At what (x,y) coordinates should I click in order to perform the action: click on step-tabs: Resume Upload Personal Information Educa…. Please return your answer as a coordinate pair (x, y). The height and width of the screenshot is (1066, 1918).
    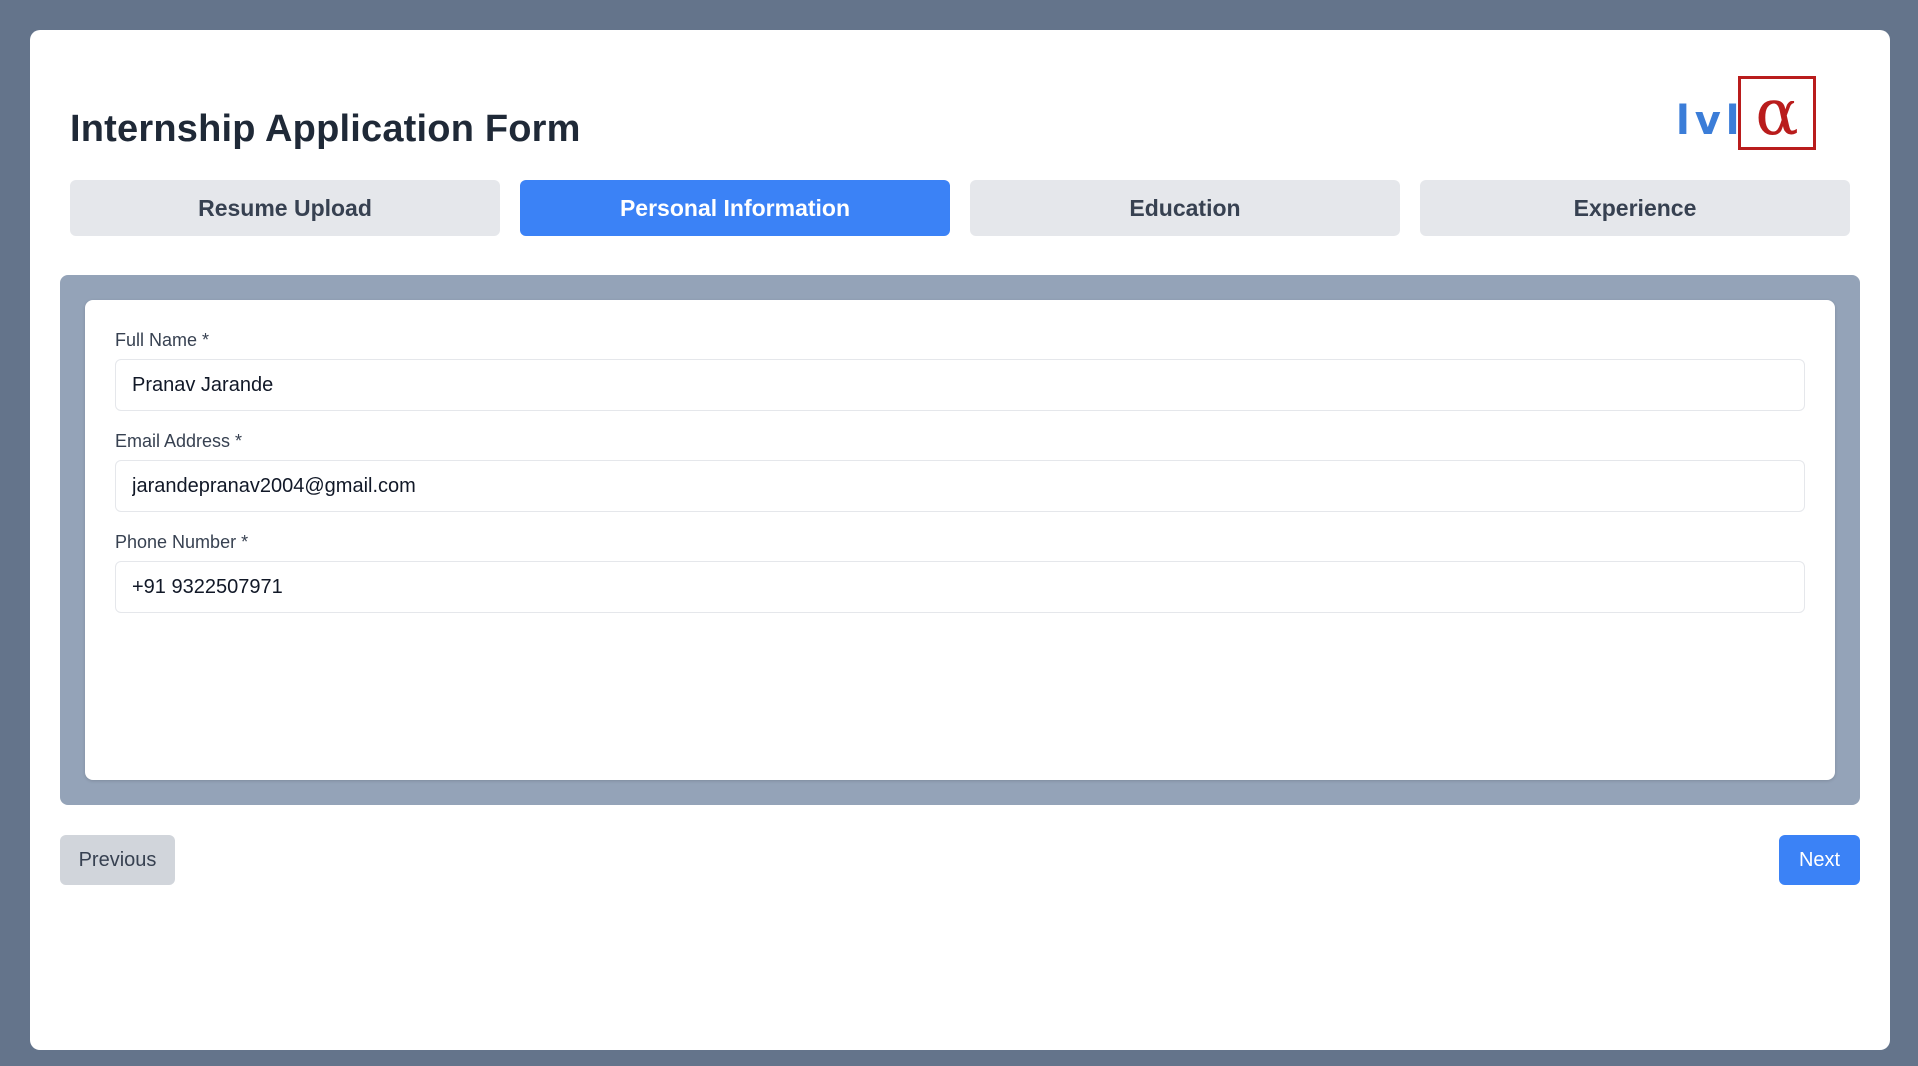
    Looking at the image, I should click on (960, 208).